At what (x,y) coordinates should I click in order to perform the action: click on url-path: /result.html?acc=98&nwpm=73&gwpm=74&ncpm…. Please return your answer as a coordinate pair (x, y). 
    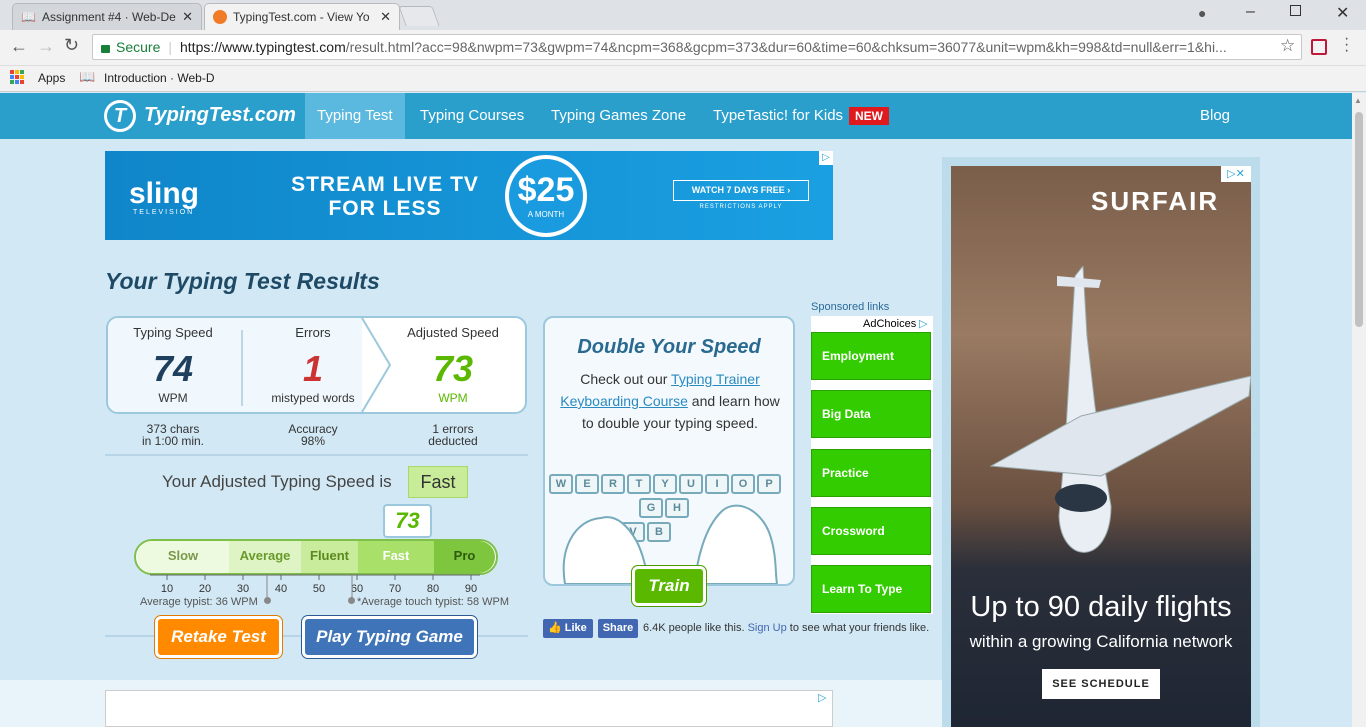
    Looking at the image, I should click on (786, 47).